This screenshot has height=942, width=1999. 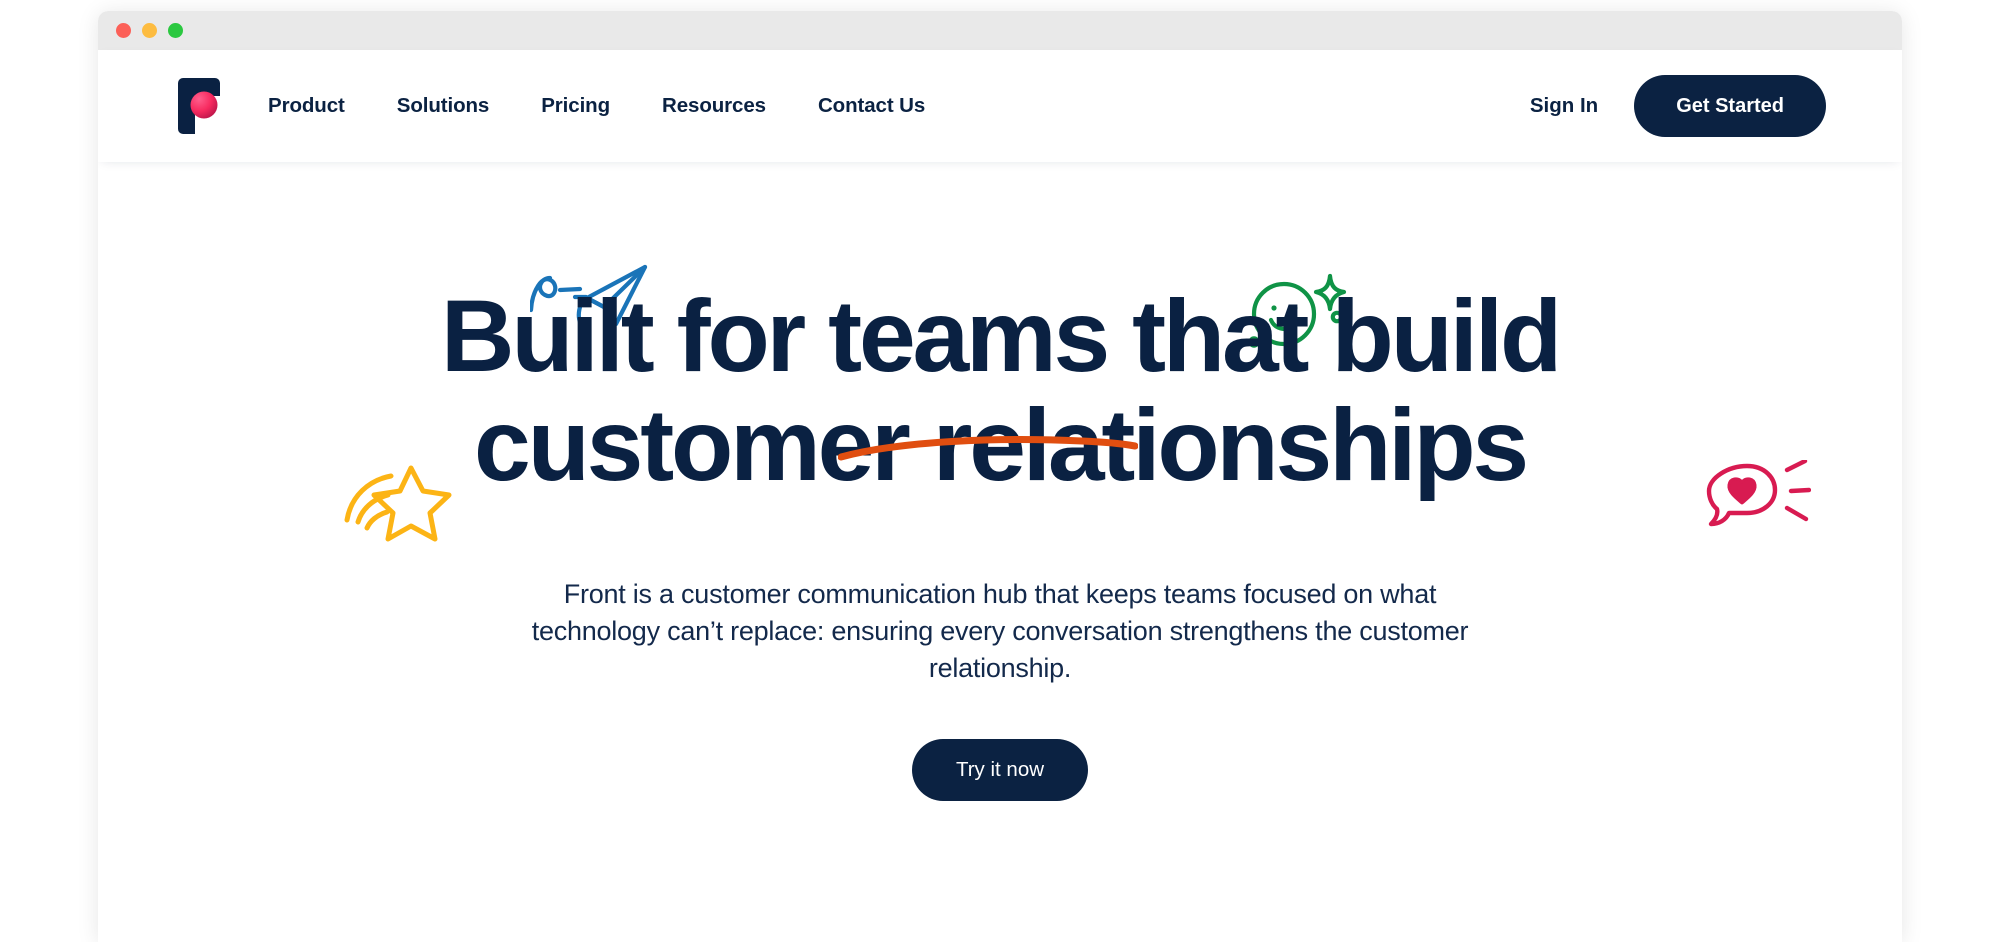 I want to click on nav-item-resources: Resources, so click(x=714, y=106).